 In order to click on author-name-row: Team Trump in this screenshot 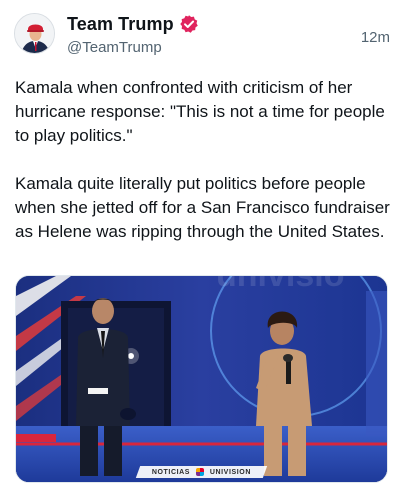, I will do `click(133, 24)`.